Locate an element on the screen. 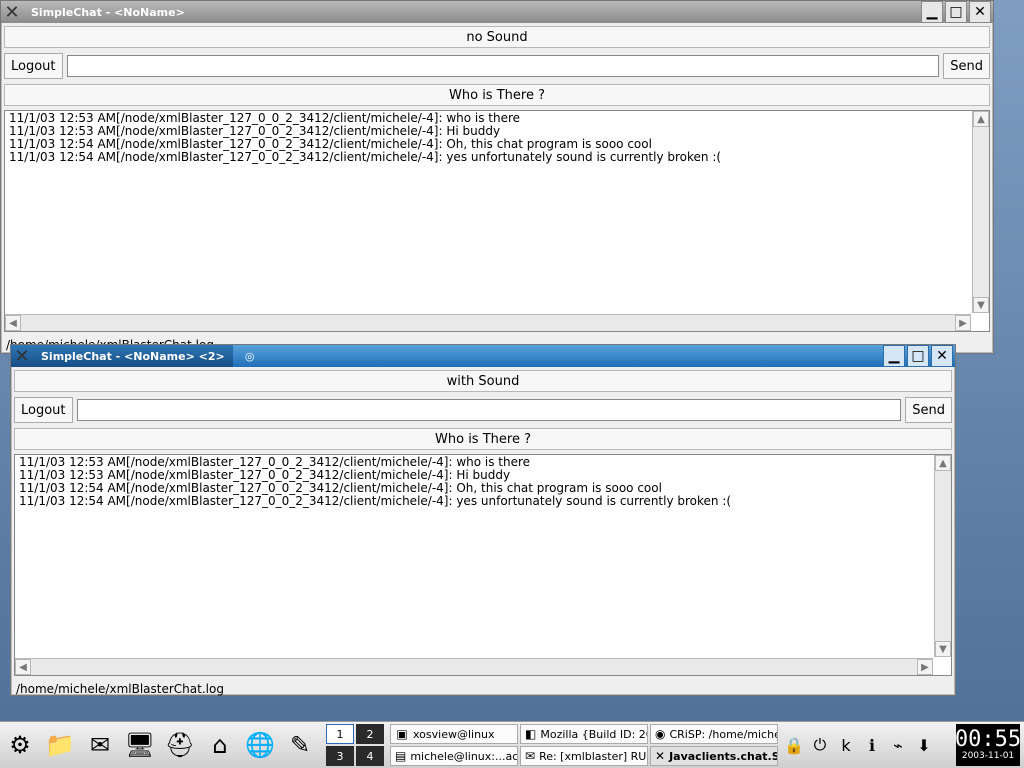  sound-status-text: with Sound is located at coordinates (483, 381).